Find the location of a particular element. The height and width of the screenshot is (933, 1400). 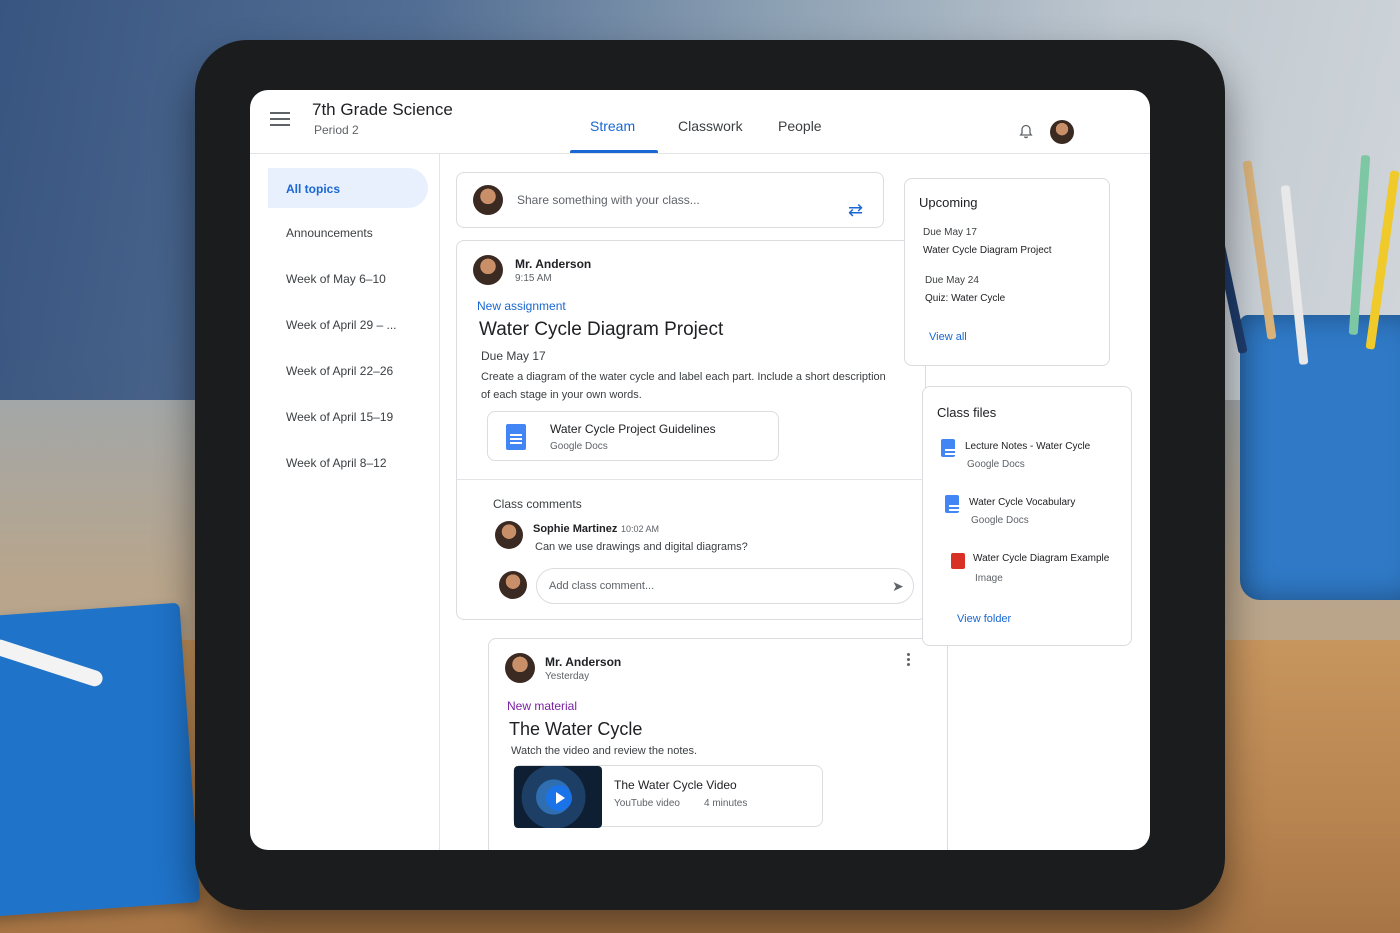

image-file-icon is located at coordinates (958, 561).